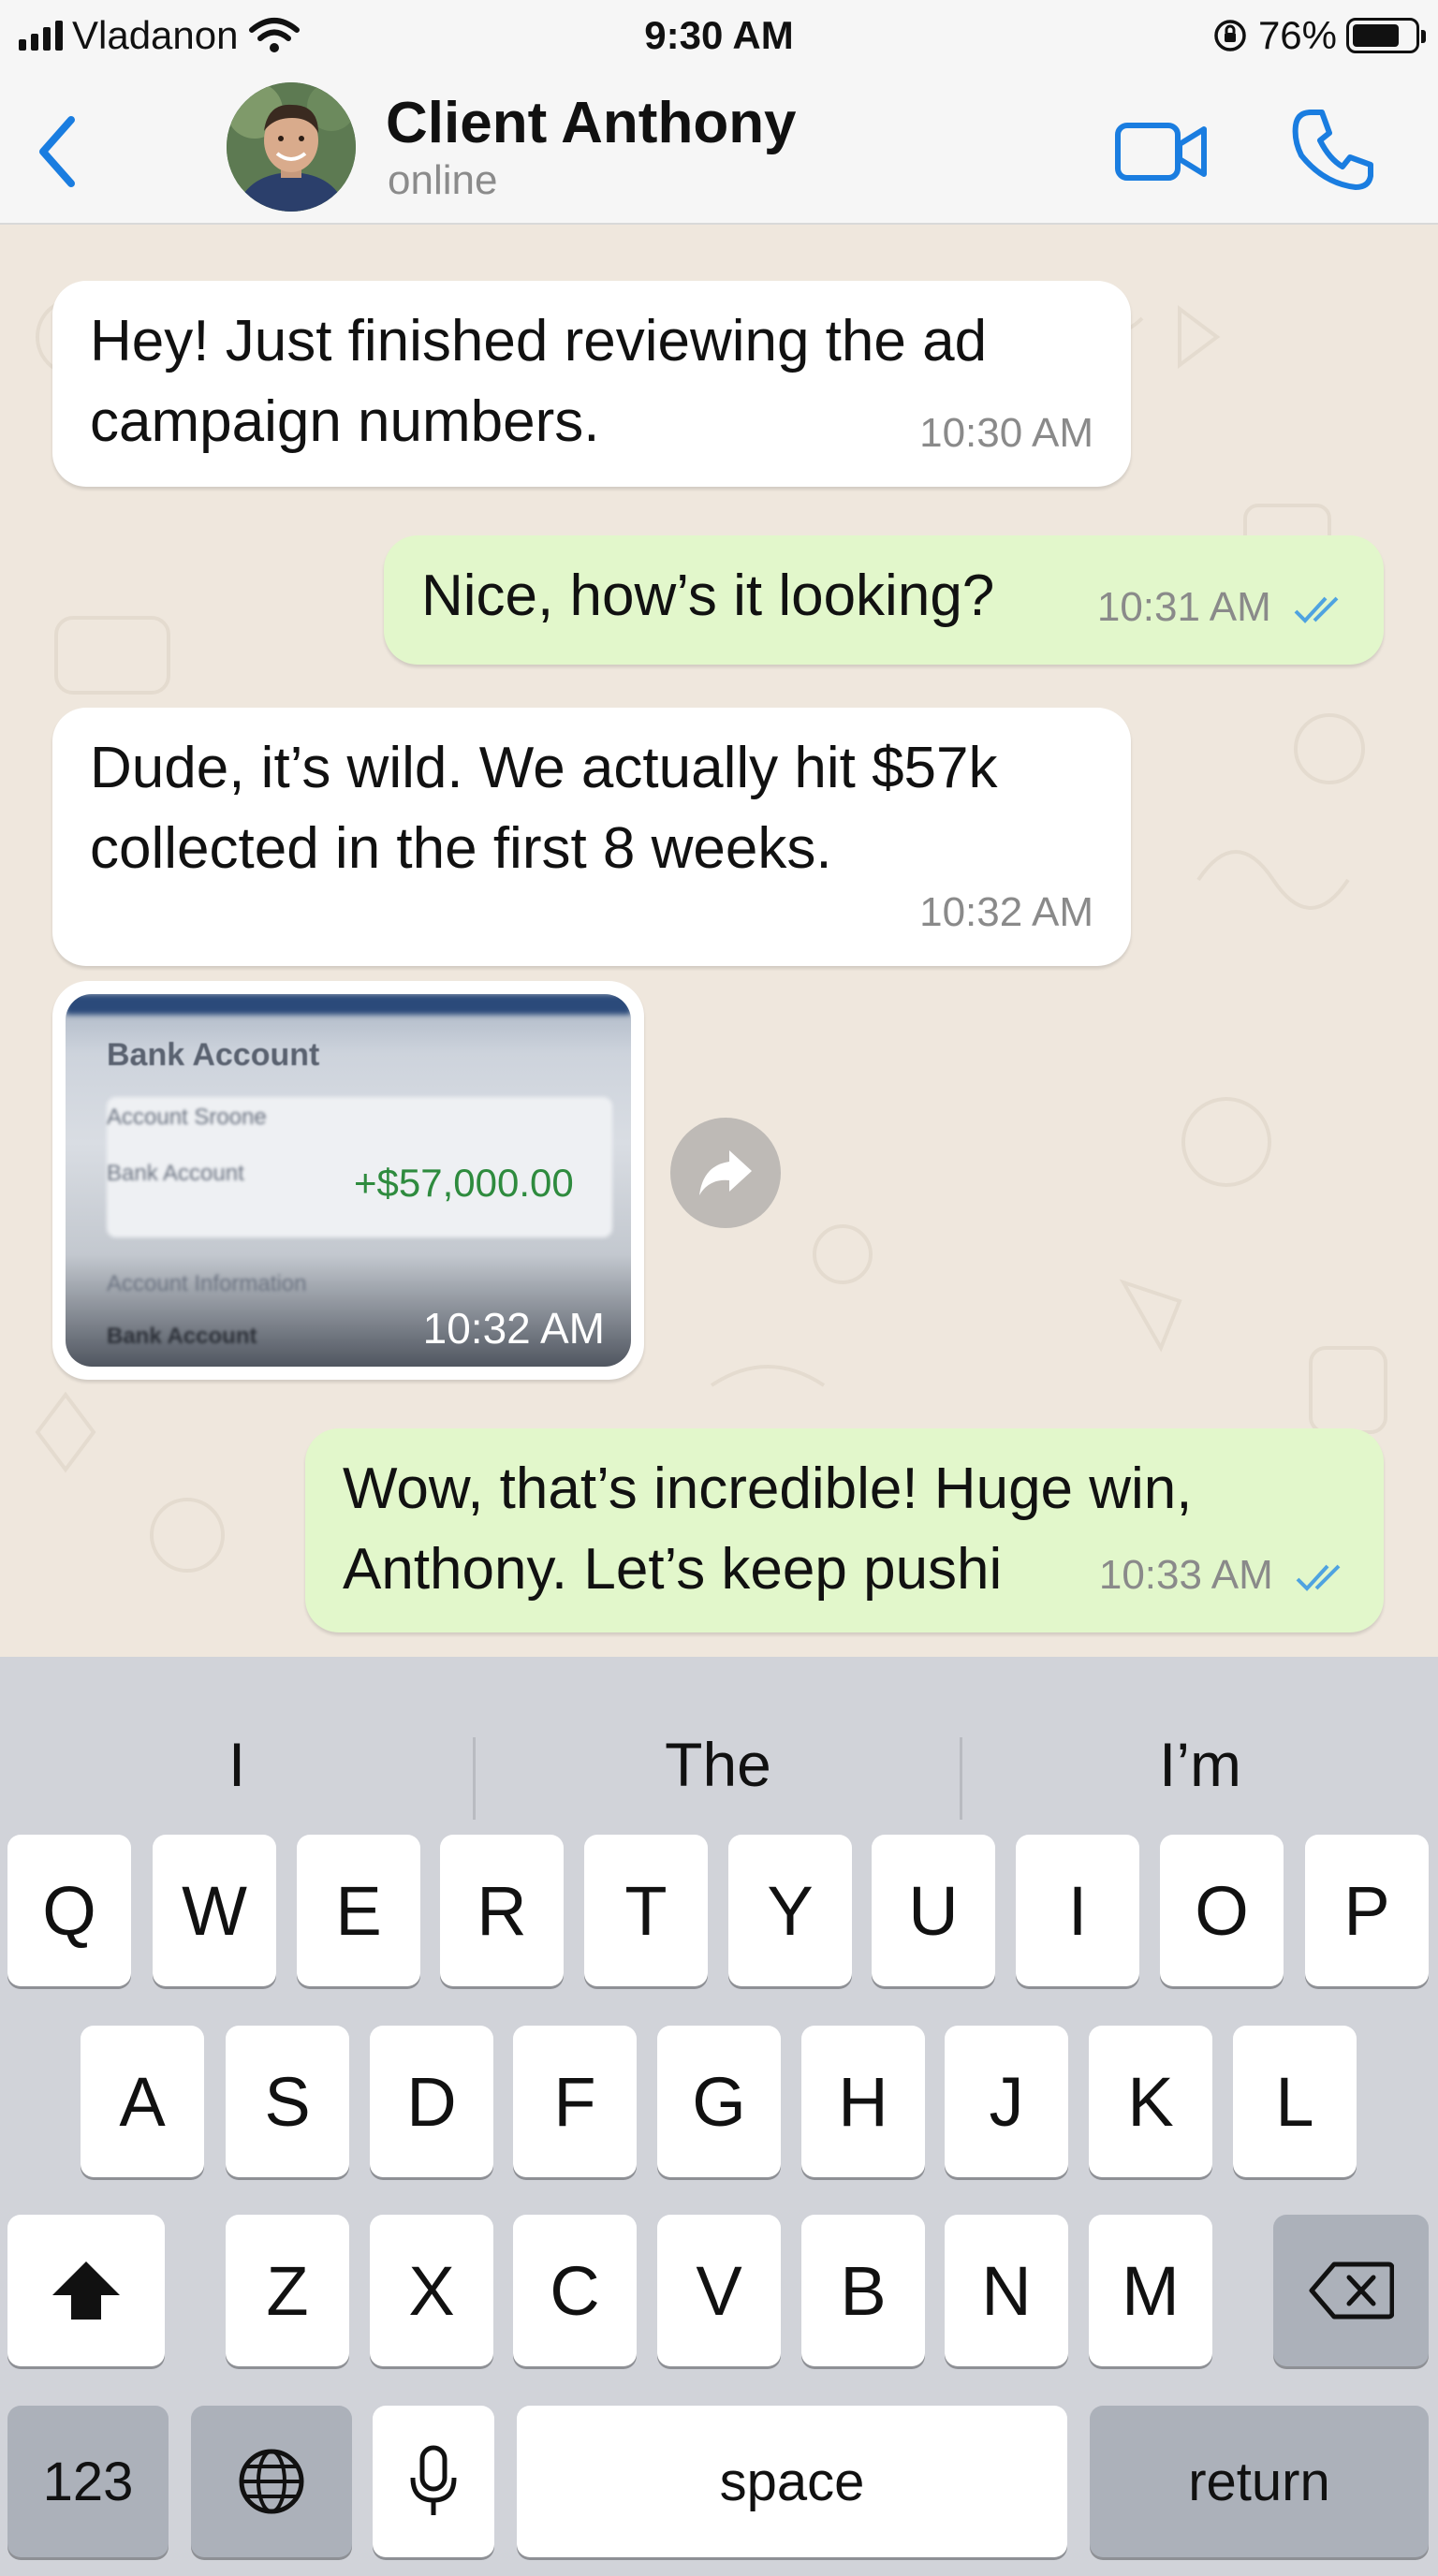  I want to click on battery-percent: 76%, so click(1297, 35).